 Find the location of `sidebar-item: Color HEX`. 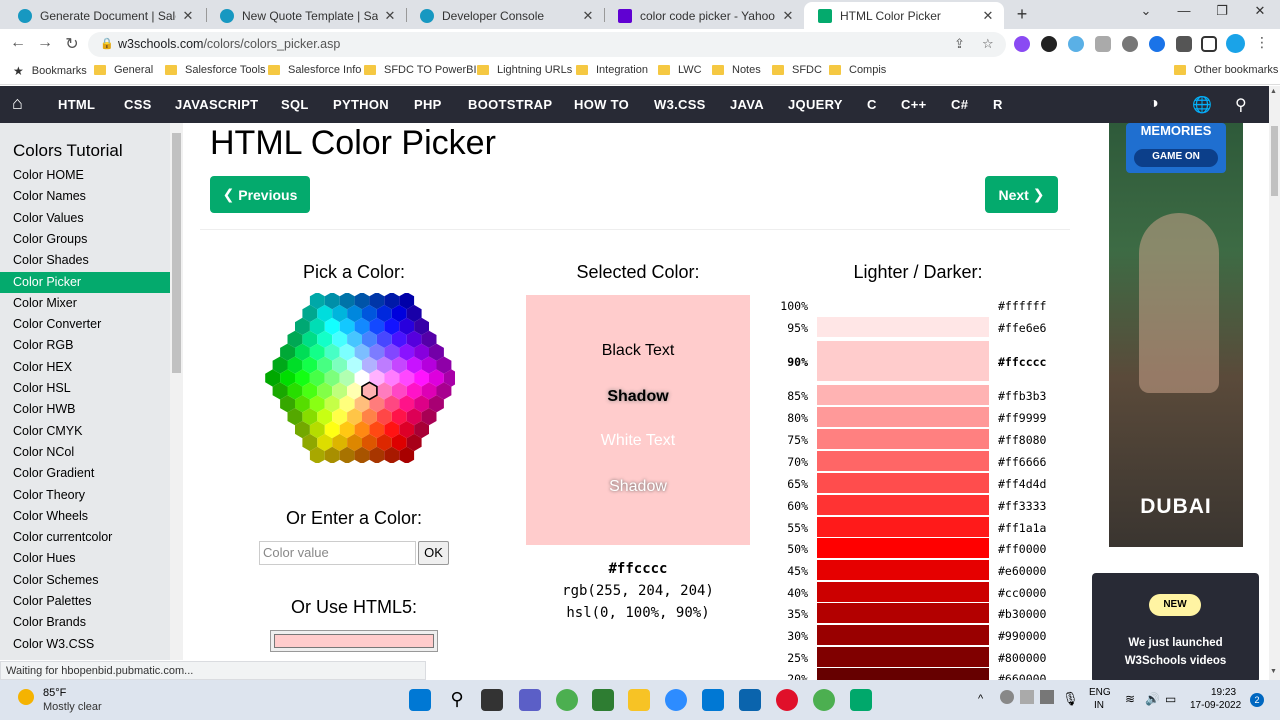

sidebar-item: Color HEX is located at coordinates (85, 367).